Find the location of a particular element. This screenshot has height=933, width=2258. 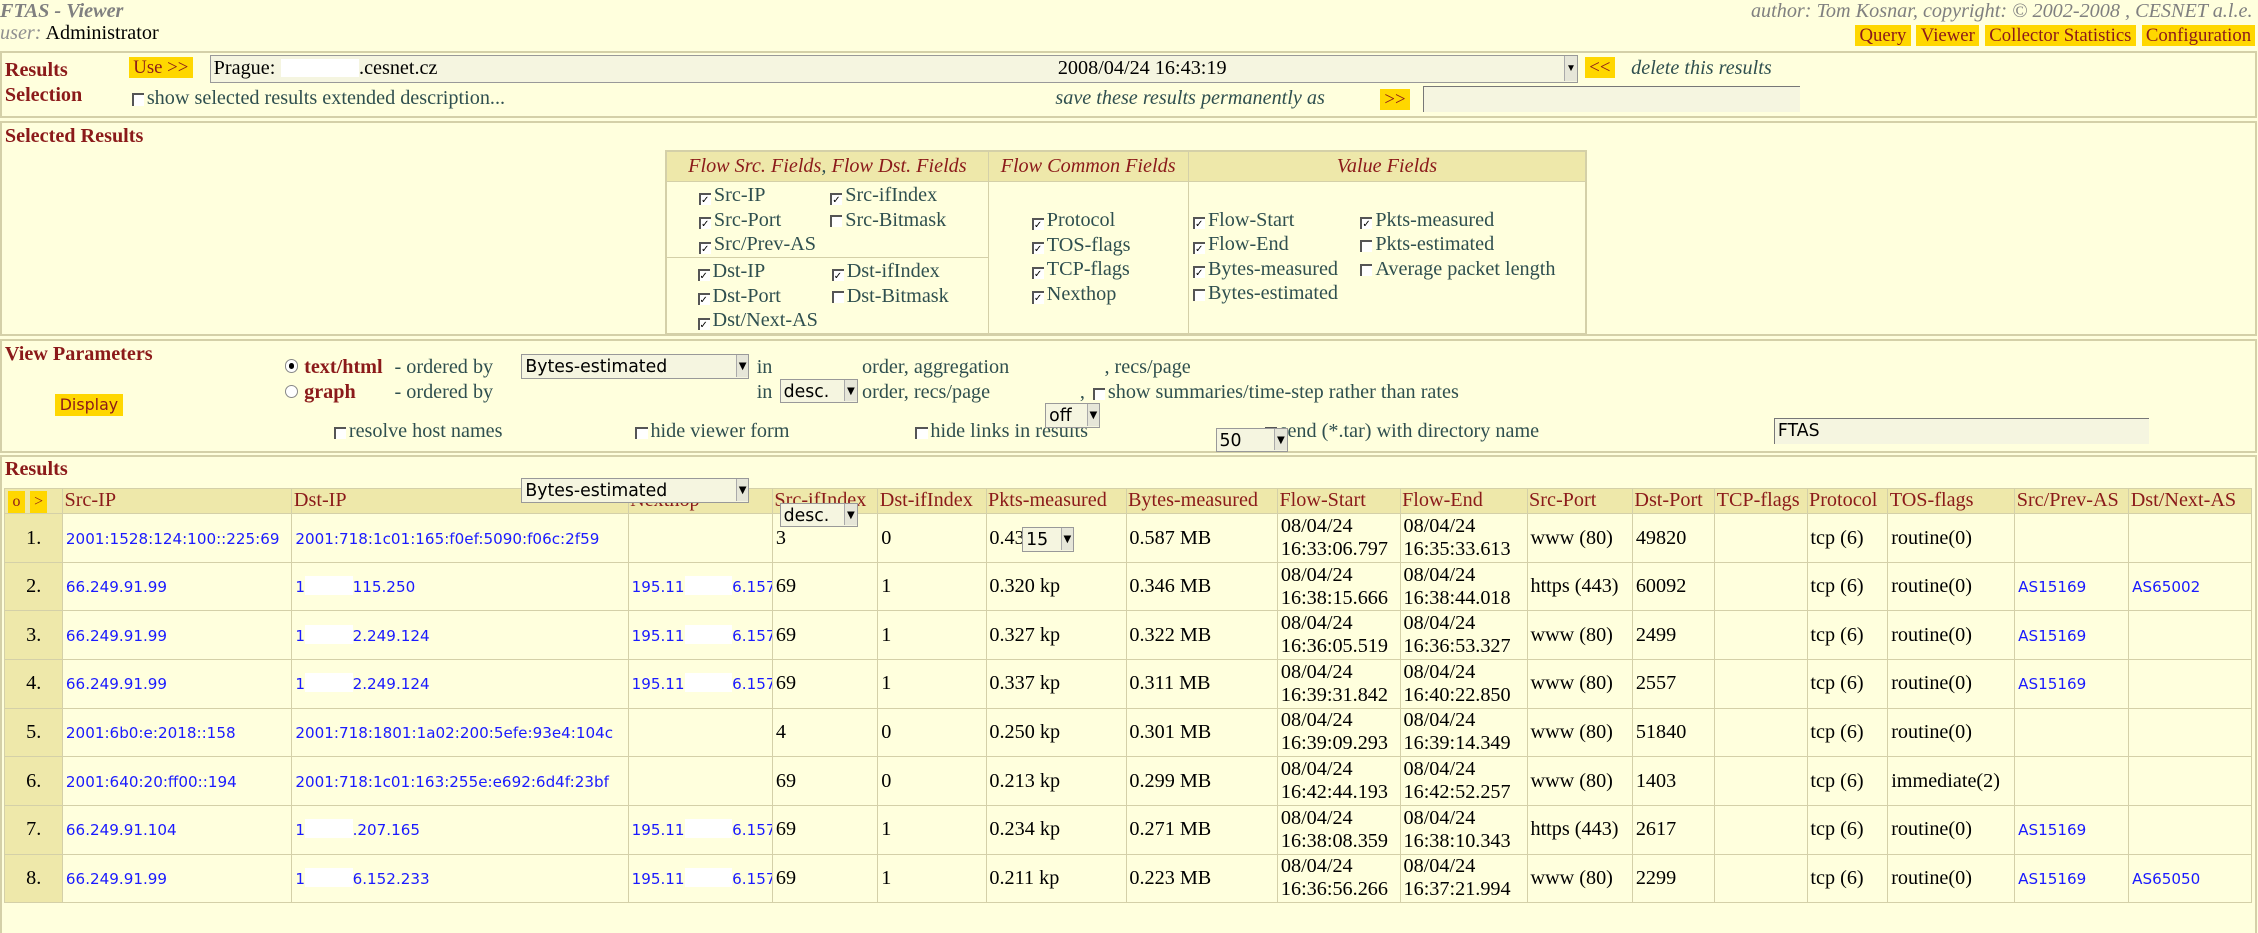

src-ip-link: 2001:6b0:e:2018::158 is located at coordinates (151, 733).